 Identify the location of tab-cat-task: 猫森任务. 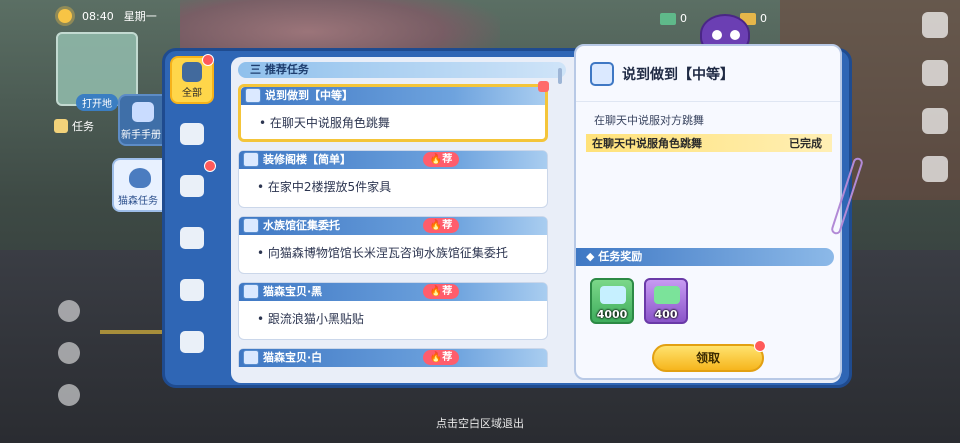
(138, 185).